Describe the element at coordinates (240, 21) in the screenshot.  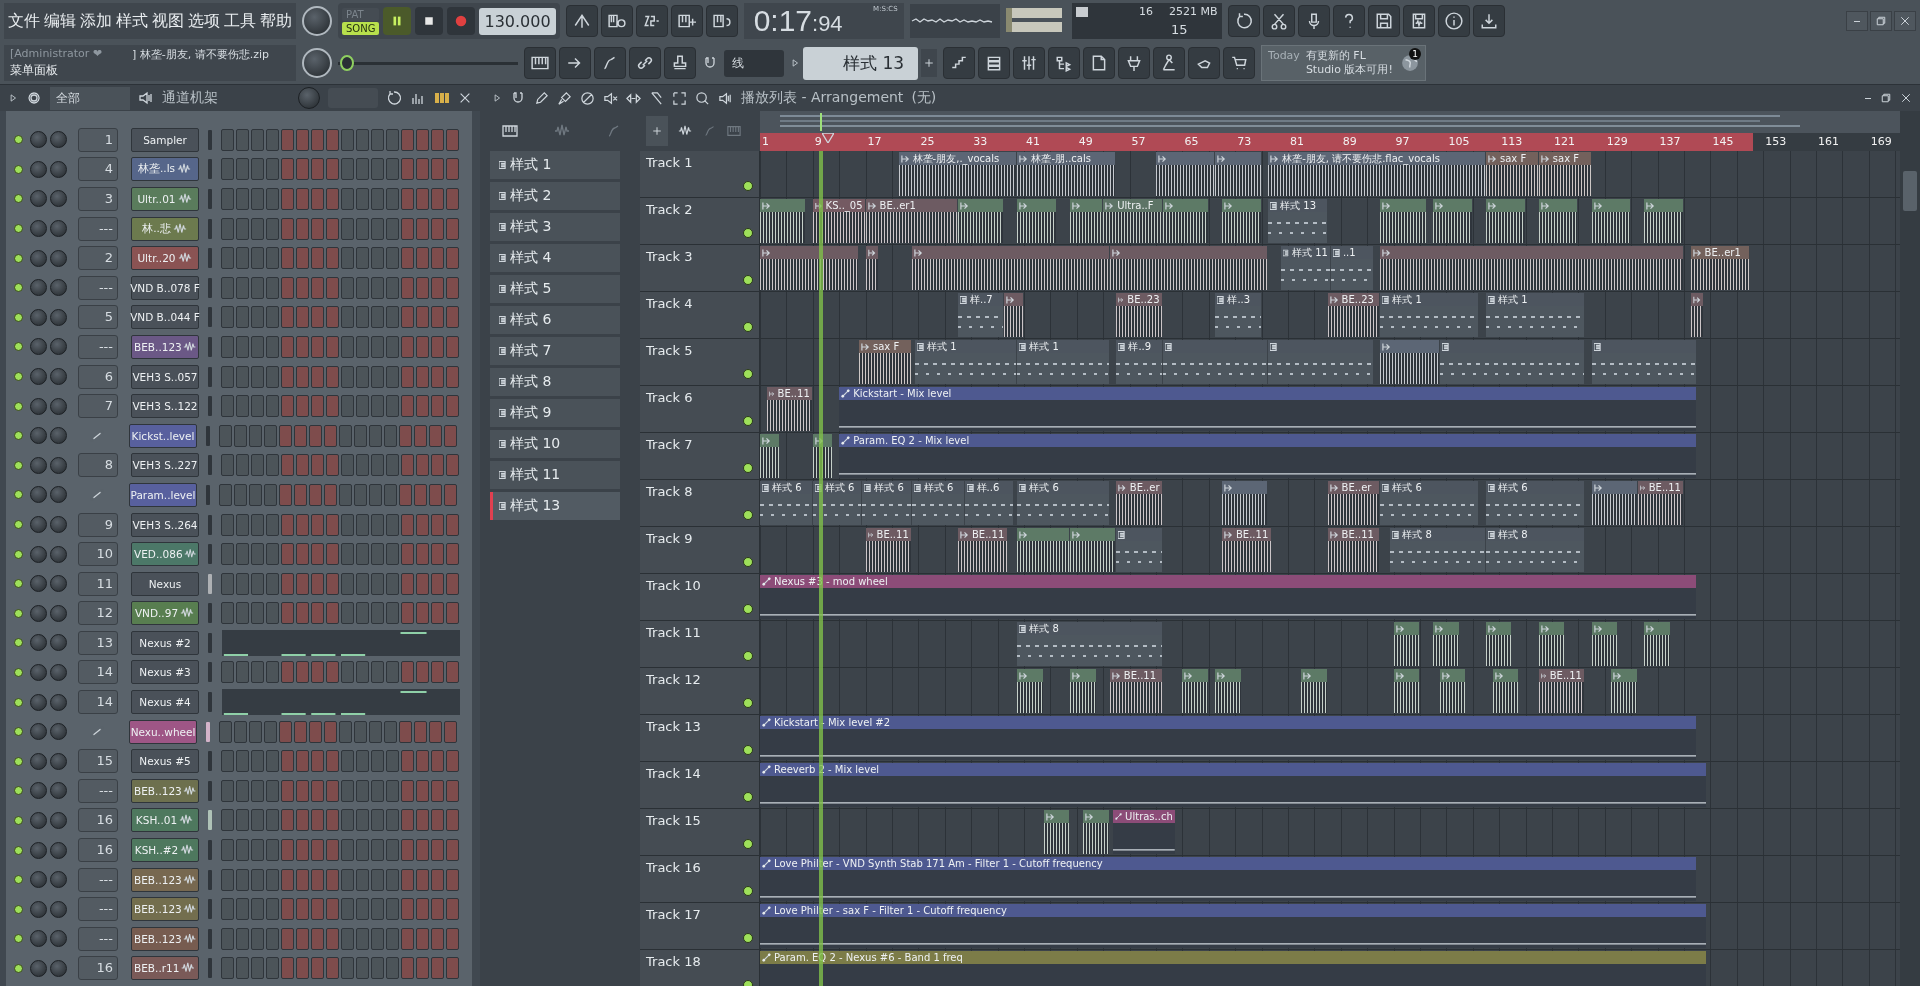
I see `menu-item: 工具` at that location.